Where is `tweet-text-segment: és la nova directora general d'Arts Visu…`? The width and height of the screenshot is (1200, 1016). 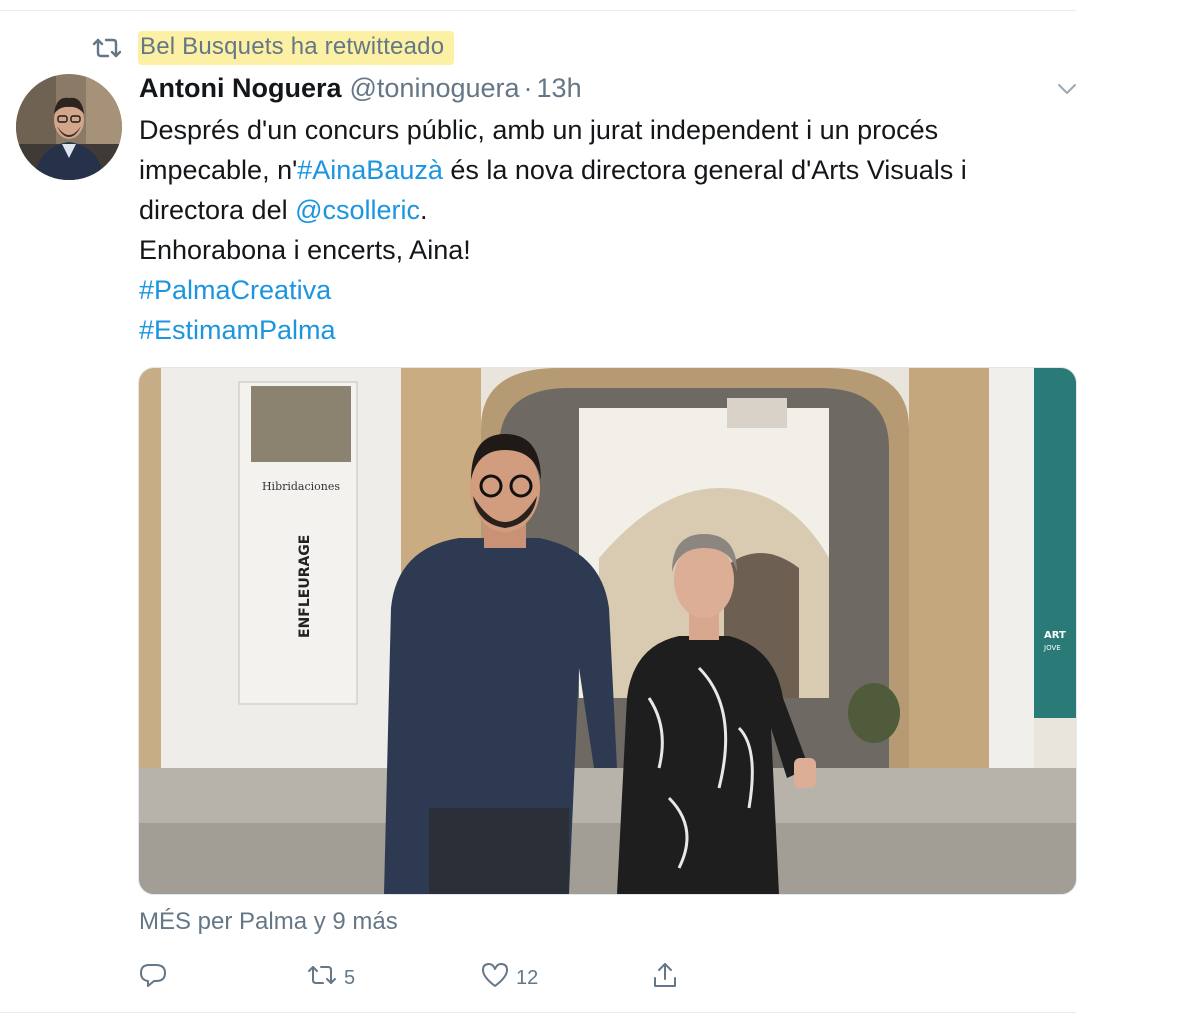
tweet-text-segment: és la nova directora general d'Arts Visu… is located at coordinates (704, 170).